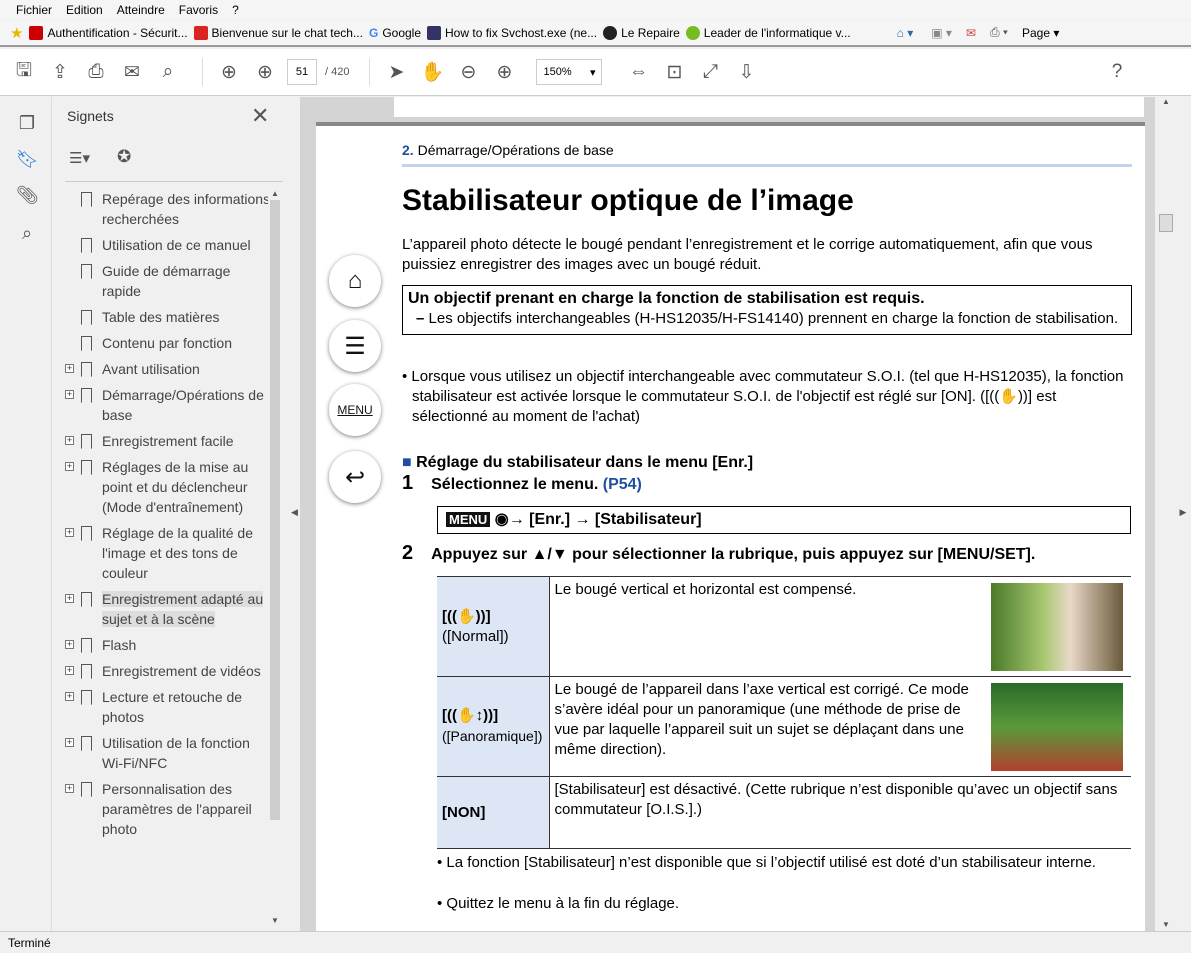 This screenshot has width=1191, height=953. What do you see at coordinates (96, 72) in the screenshot?
I see `print-icon: ⎙` at bounding box center [96, 72].